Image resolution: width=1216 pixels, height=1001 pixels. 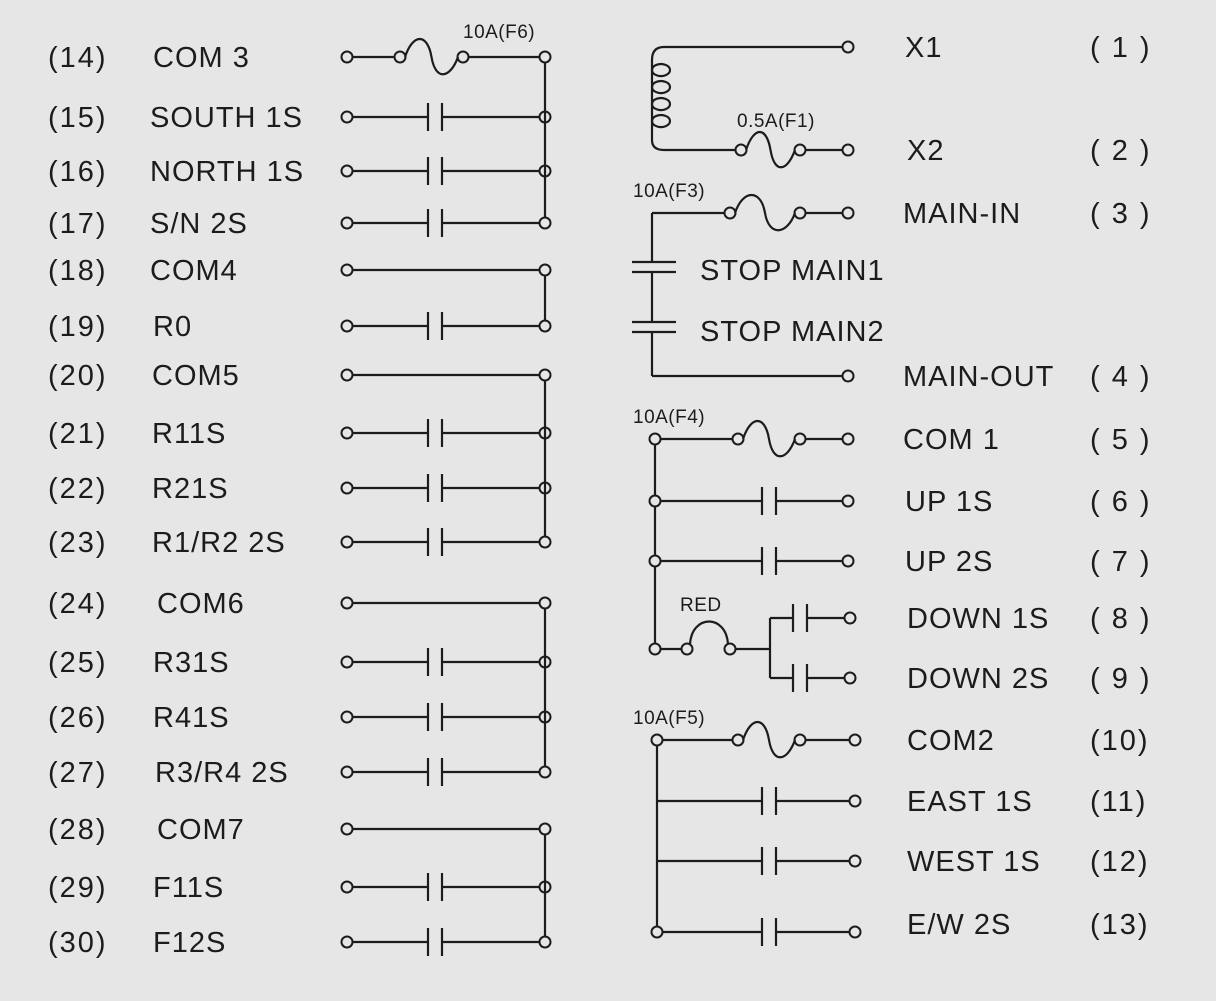 I want to click on terminal-label: COM2, so click(x=951, y=741).